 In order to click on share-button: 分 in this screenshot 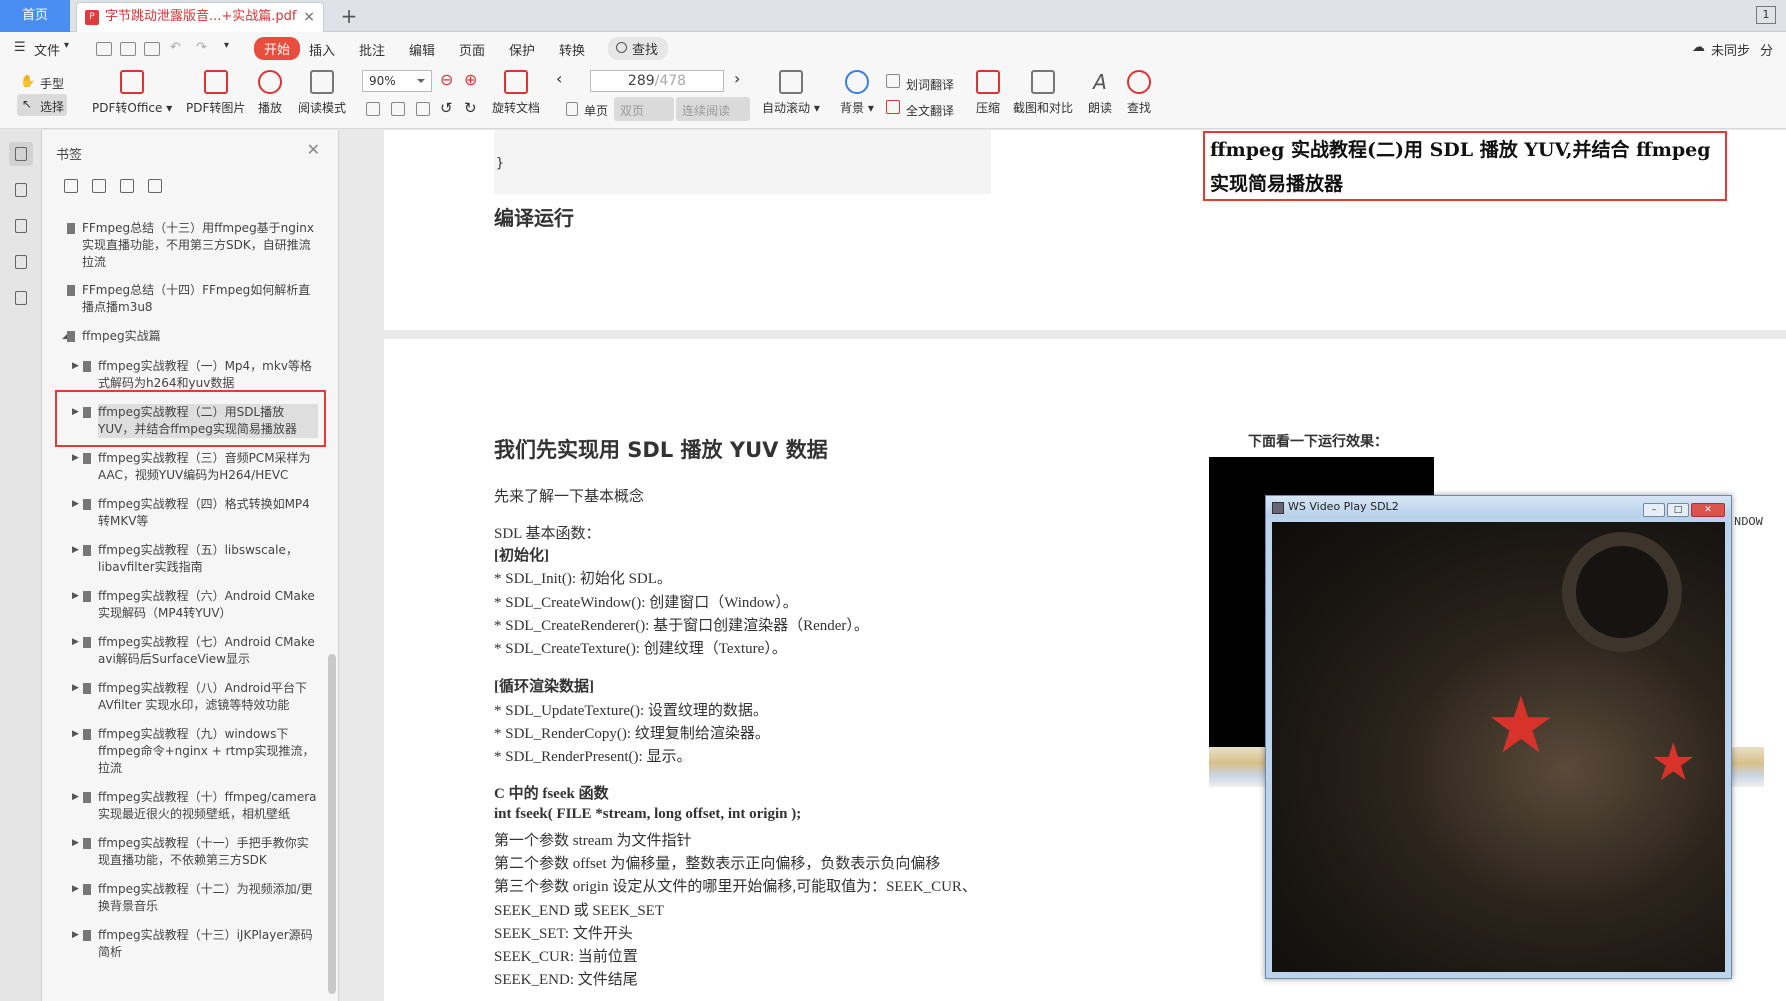, I will do `click(1766, 49)`.